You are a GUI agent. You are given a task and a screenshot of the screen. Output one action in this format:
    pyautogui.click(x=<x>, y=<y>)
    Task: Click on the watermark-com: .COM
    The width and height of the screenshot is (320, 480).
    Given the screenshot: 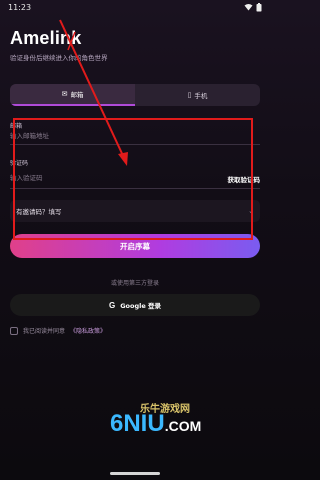 What is the action you would take?
    pyautogui.click(x=183, y=426)
    